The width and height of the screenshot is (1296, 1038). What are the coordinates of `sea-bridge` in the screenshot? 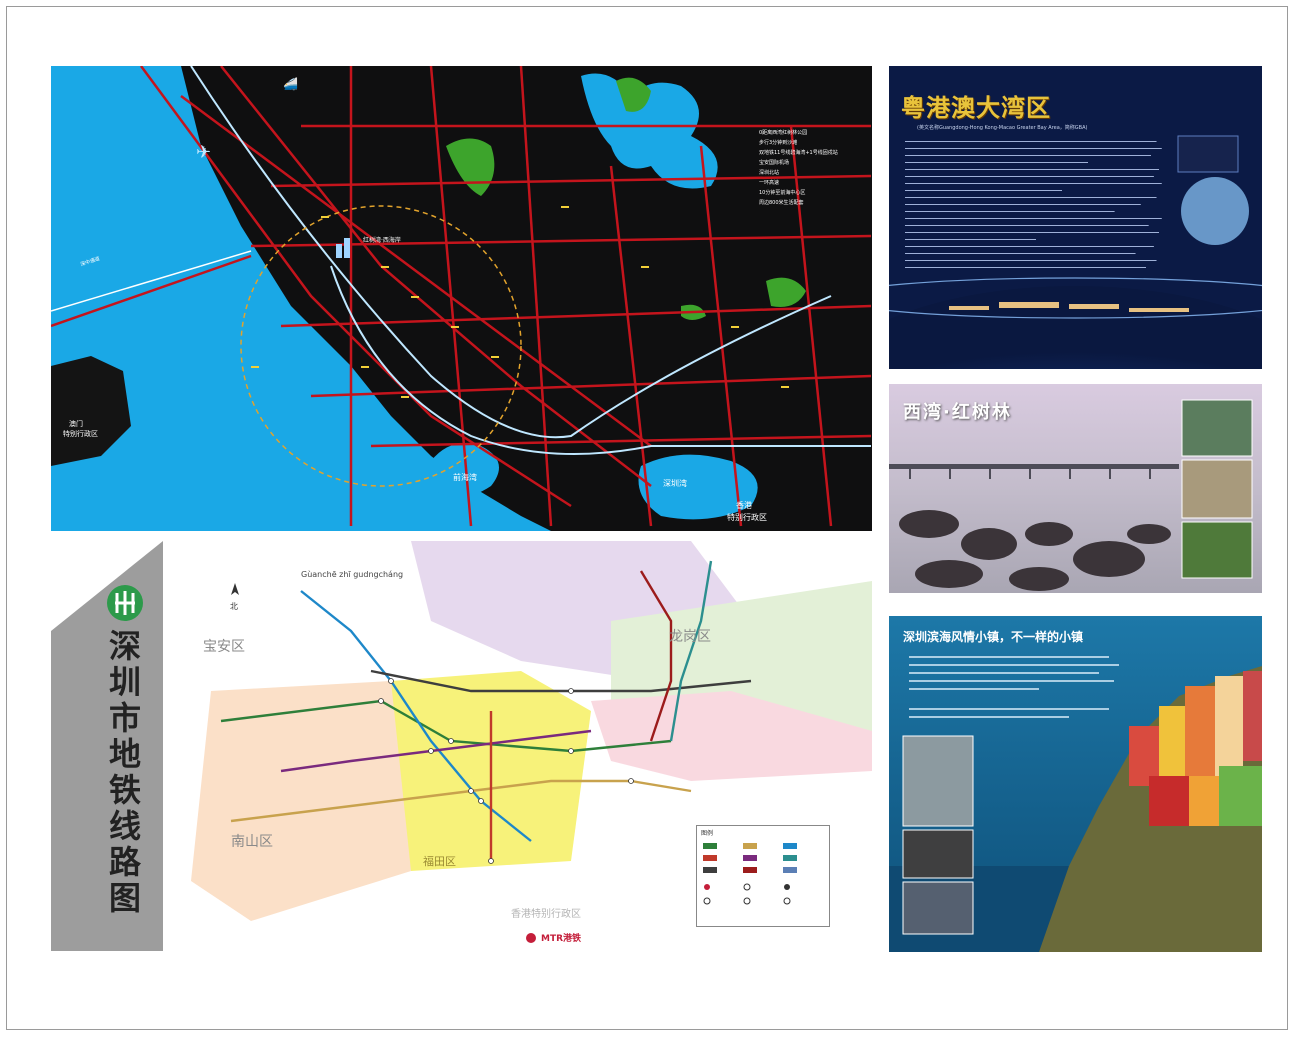 It's located at (1034, 466).